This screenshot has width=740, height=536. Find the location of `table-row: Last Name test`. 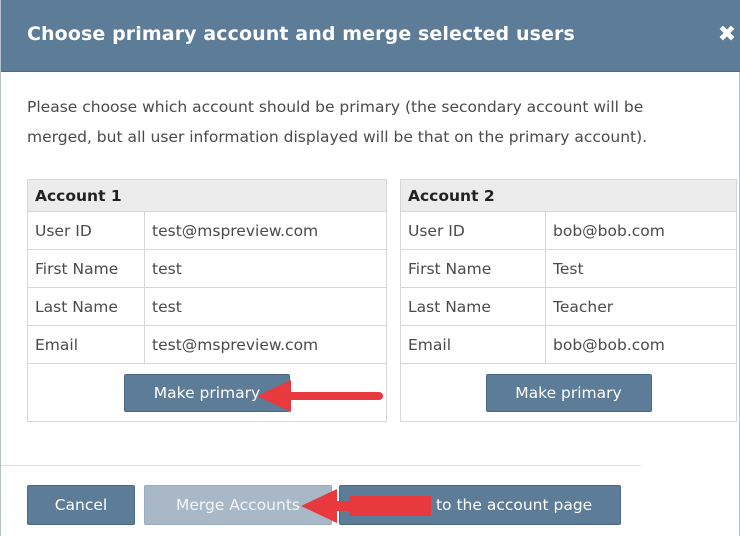

table-row: Last Name test is located at coordinates (207, 306).